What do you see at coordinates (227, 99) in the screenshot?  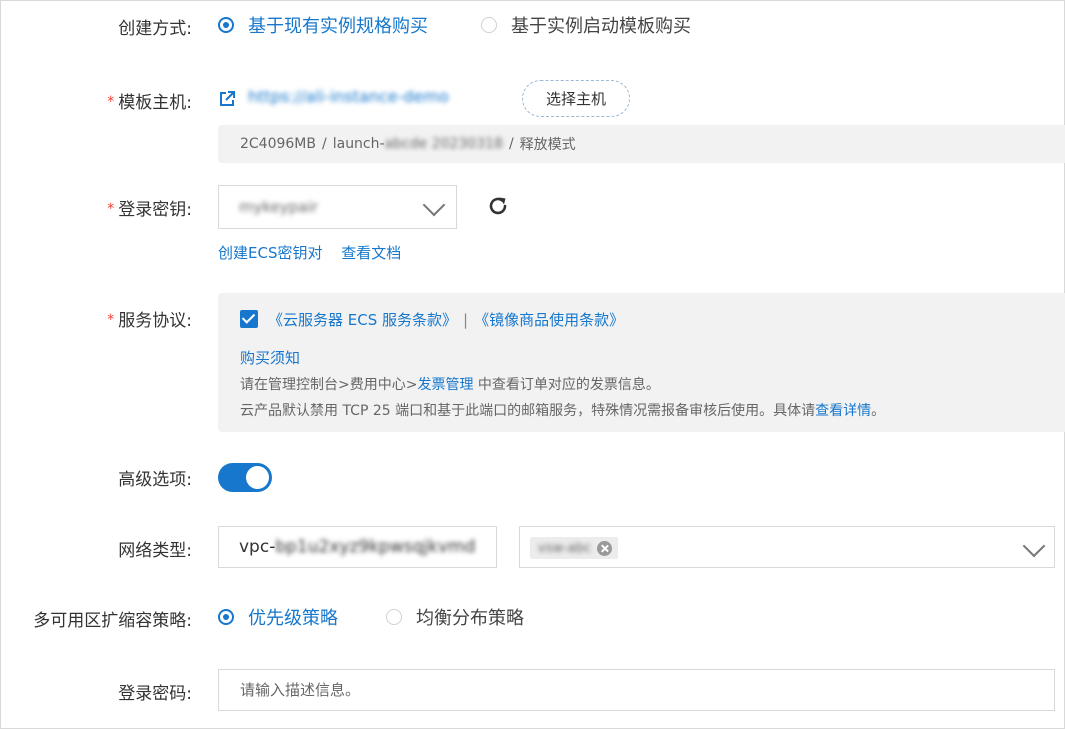 I see `external-link-icon` at bounding box center [227, 99].